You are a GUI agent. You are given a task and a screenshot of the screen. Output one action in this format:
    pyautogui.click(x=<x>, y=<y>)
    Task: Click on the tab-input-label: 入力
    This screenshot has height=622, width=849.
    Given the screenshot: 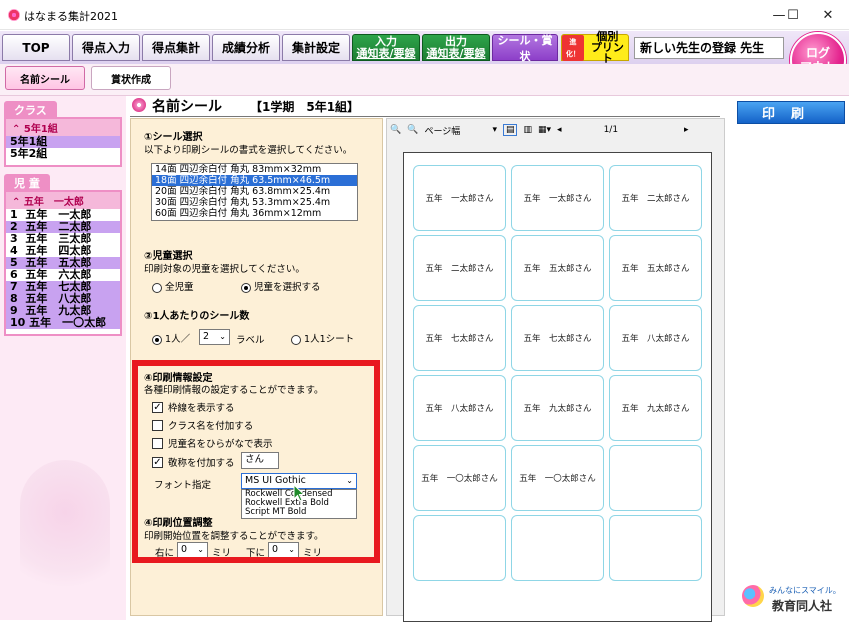 What is the action you would take?
    pyautogui.click(x=386, y=41)
    